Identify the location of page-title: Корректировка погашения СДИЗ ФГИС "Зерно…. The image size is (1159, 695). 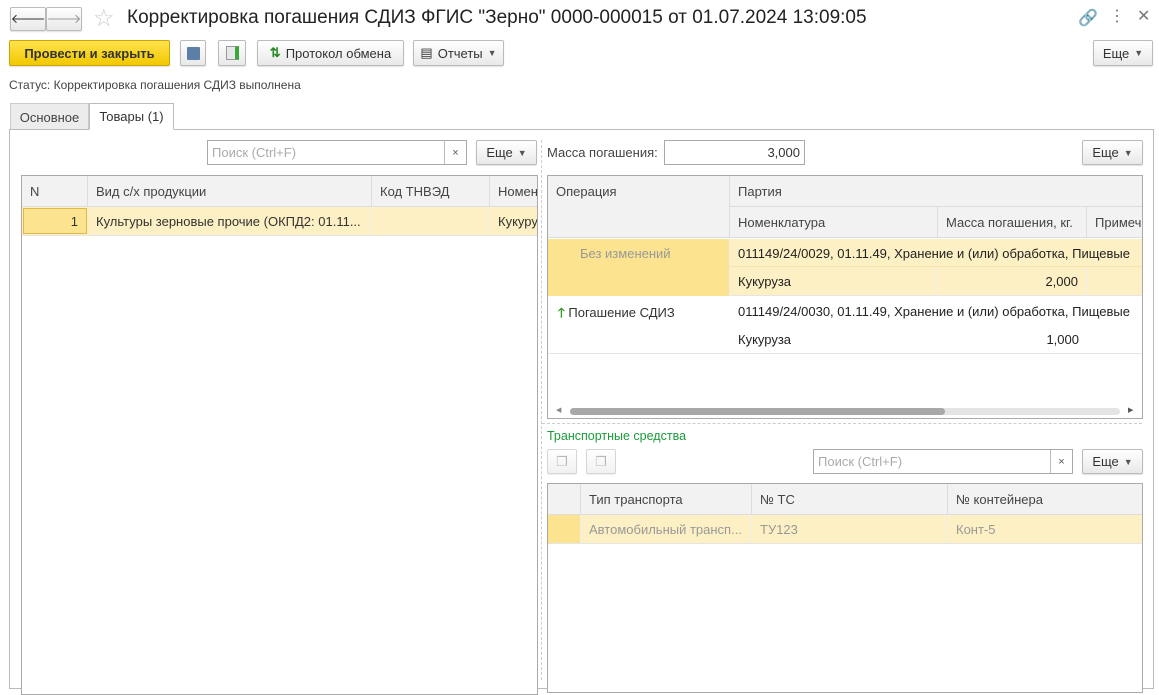
(497, 17).